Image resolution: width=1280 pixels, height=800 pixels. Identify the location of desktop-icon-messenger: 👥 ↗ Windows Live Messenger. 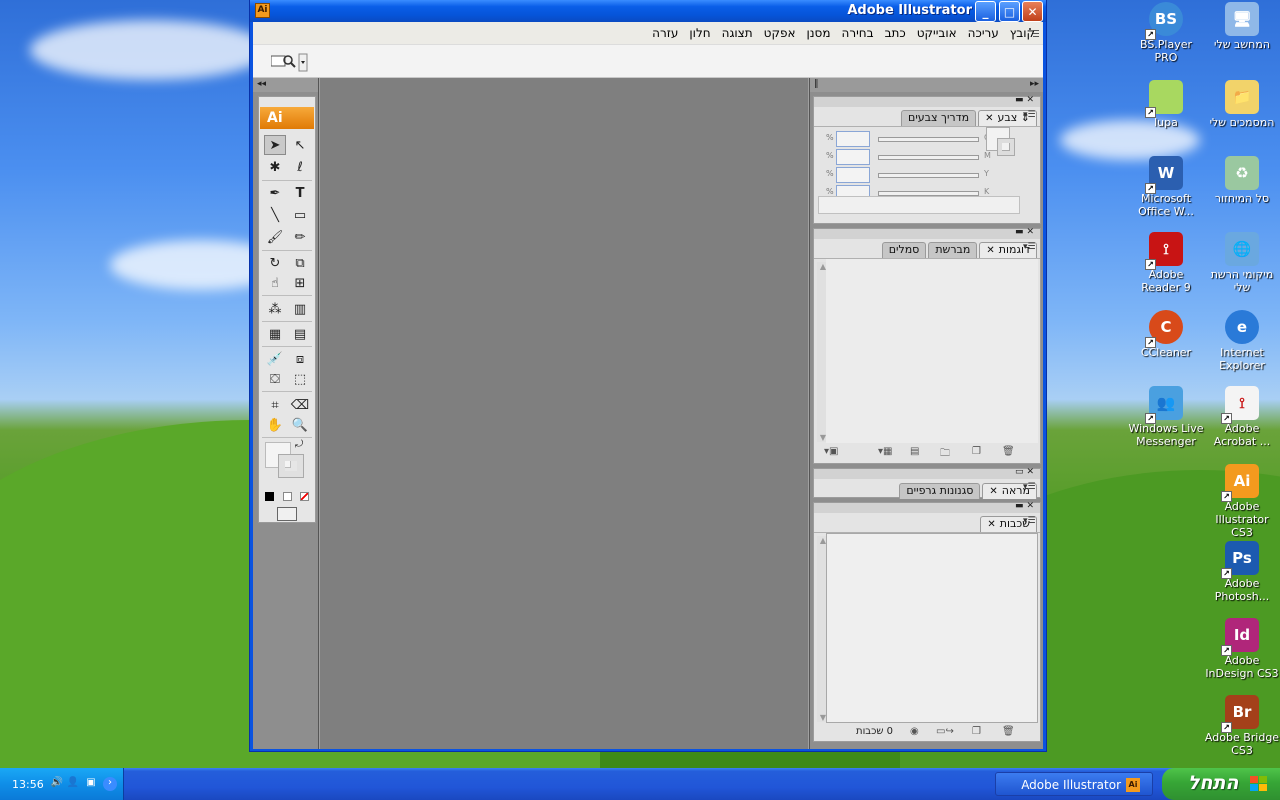
(1166, 417).